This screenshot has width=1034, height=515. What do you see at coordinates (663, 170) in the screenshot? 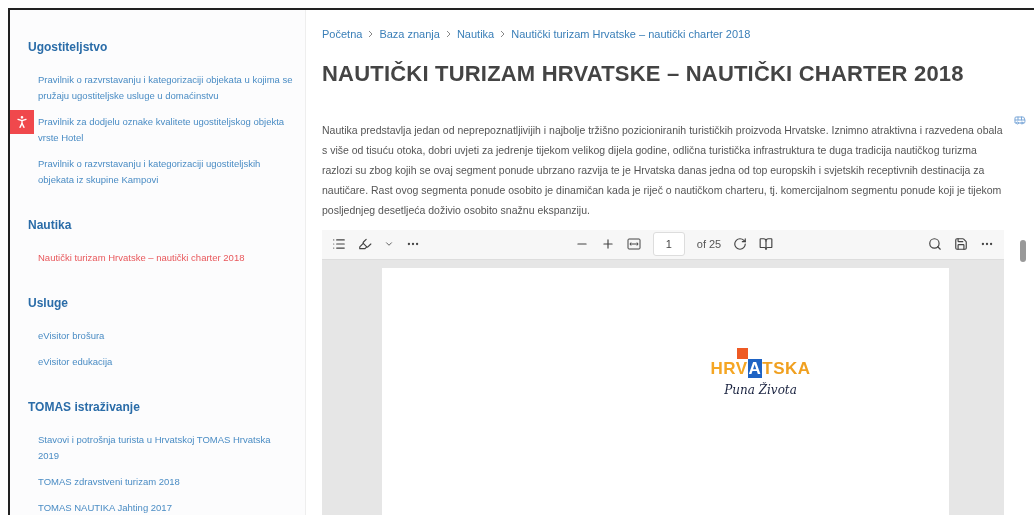
I see `intro-paragraph: Nautika predstavlja jedan od neprepoznatljivijih i najbolje tržišno pozicioniranih turističkih proizvoda Hrvatske. Iznimno atraktivna i razvedena obala s više od tisuću otoka, dobri uvjeti za jedrenje tijekom velikog dijela godine, odlična turistička infrastruktura te duga tradicija nautičkog turizma razlozi su zbog kojih se ovaj segment ponude ubrzano razvija te je Hrvatska danas jedna od top europskih i svjetskih receptivnih destinacija za nautičare. Rast ovog segmenta ponude osobito je dinamičan kada je riječ o nautičkom charteru, tj. komercijalnom segmentu ponude koji je tijekom posljednjeg desetljeća doživio osobito snažnu ekspanziju.` at bounding box center [663, 170].